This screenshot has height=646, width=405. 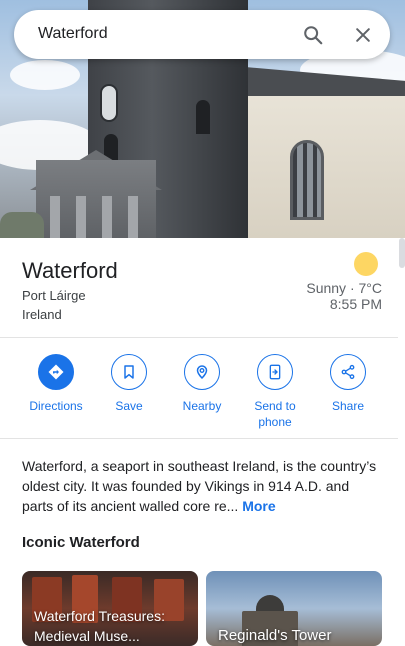 What do you see at coordinates (129, 372) in the screenshot?
I see `bookmark-icon` at bounding box center [129, 372].